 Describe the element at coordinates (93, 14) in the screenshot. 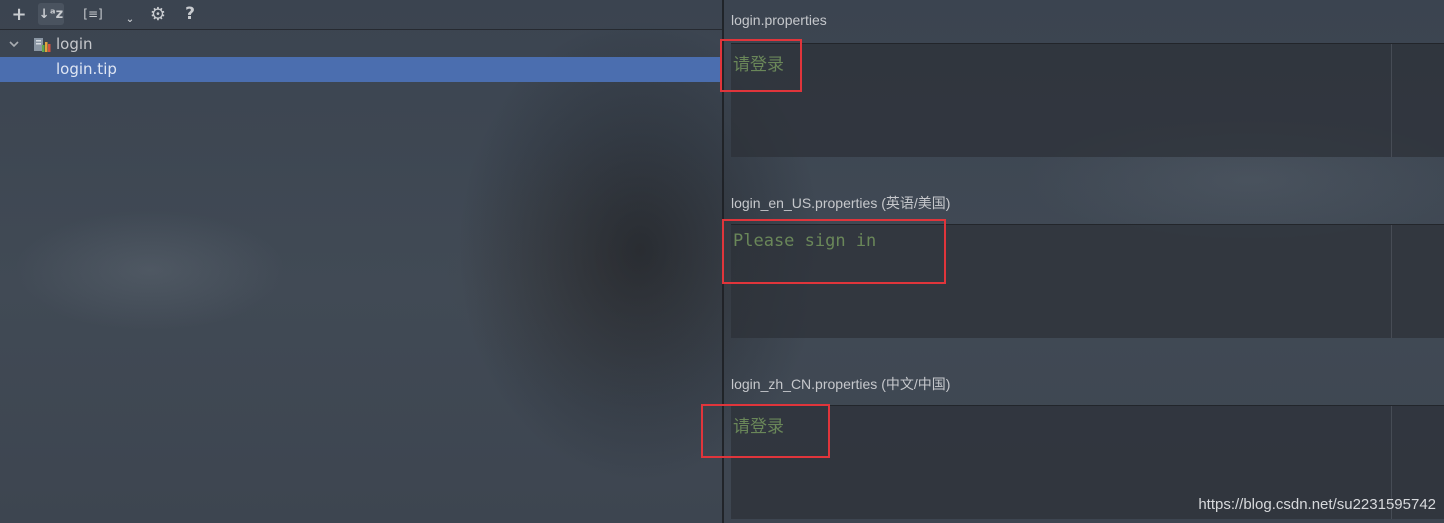

I see `group-properties-icon: [≡]` at that location.